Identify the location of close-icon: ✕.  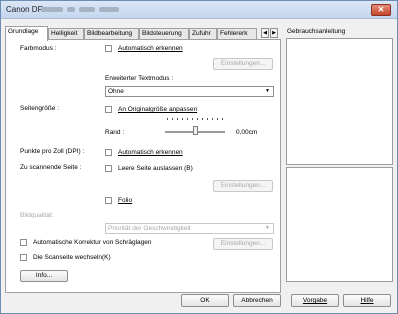
(381, 9).